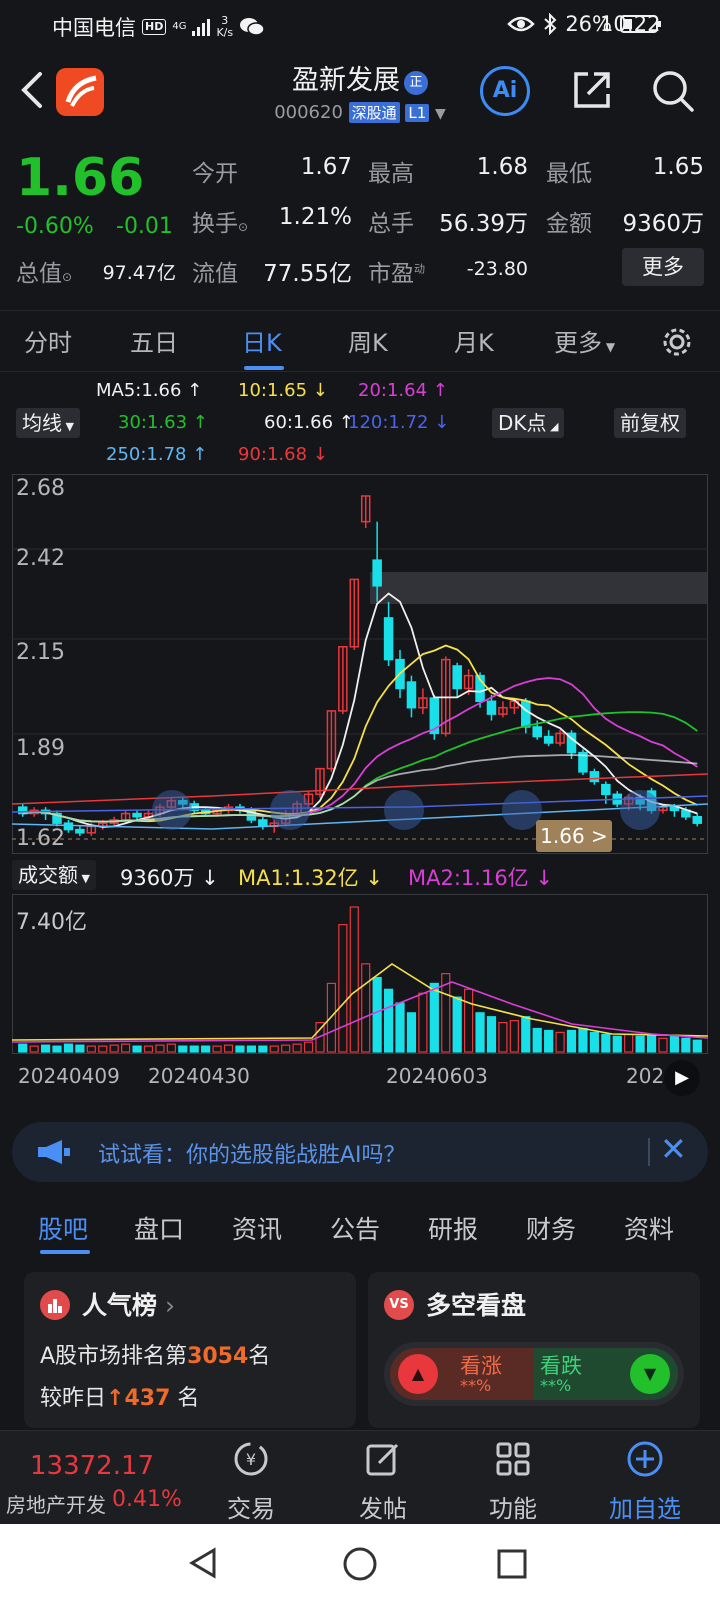 The image size is (720, 1600). I want to click on nav-back-icon, so click(203, 1563).